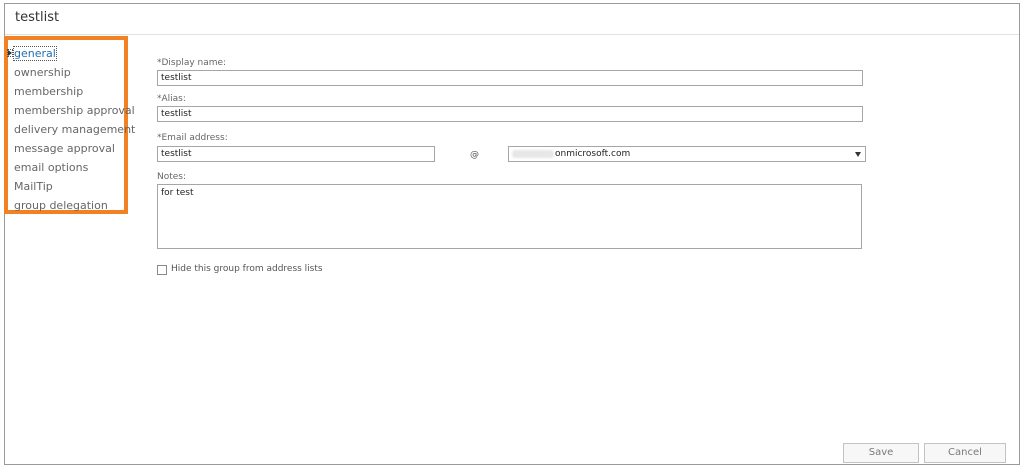 The image size is (1024, 468). What do you see at coordinates (74, 129) in the screenshot?
I see `nav-item-delivery-management: delivery management` at bounding box center [74, 129].